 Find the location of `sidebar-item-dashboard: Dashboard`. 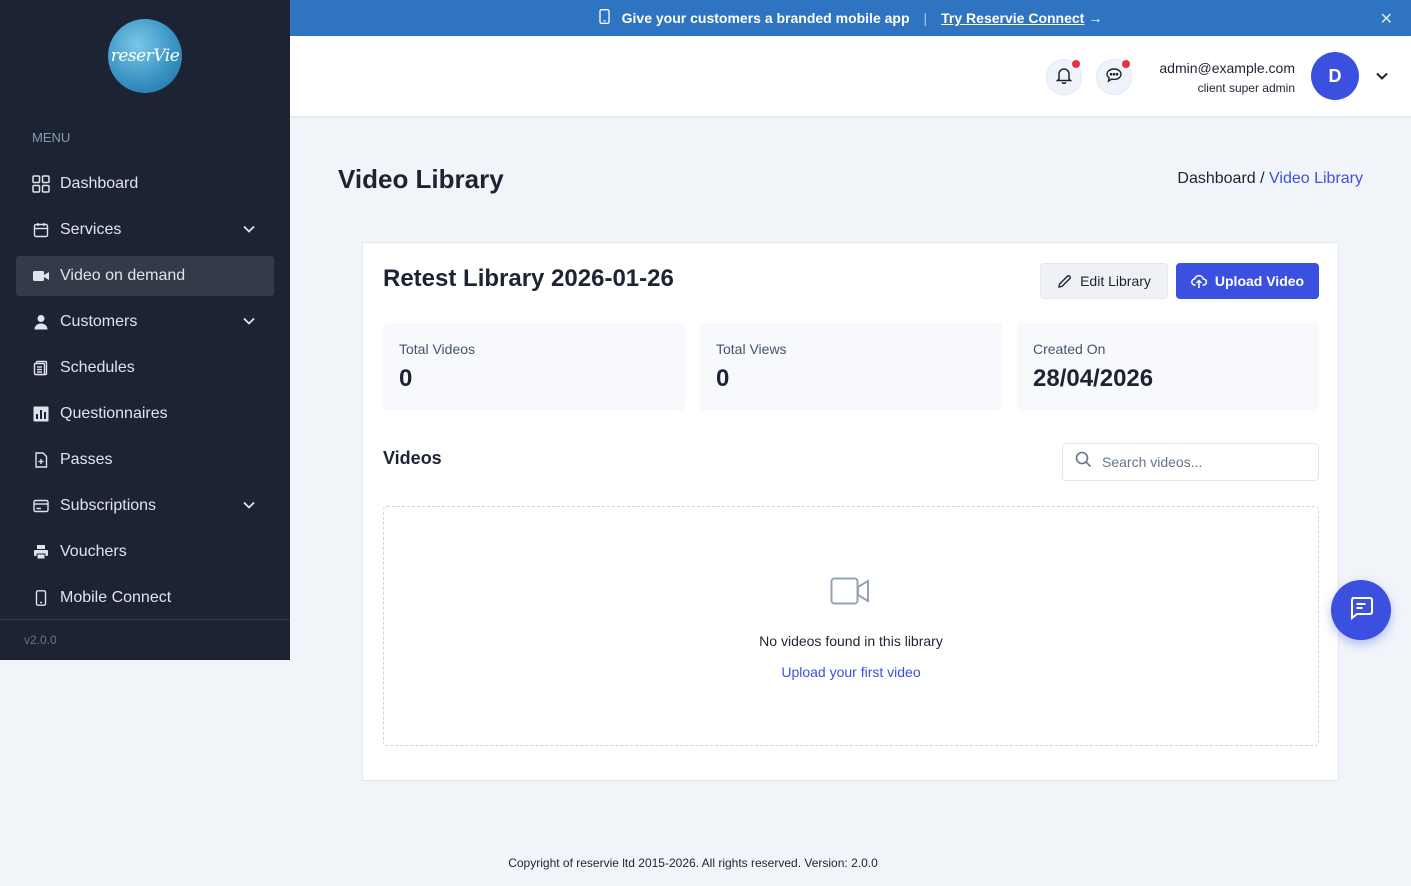

sidebar-item-dashboard: Dashboard is located at coordinates (145, 184).